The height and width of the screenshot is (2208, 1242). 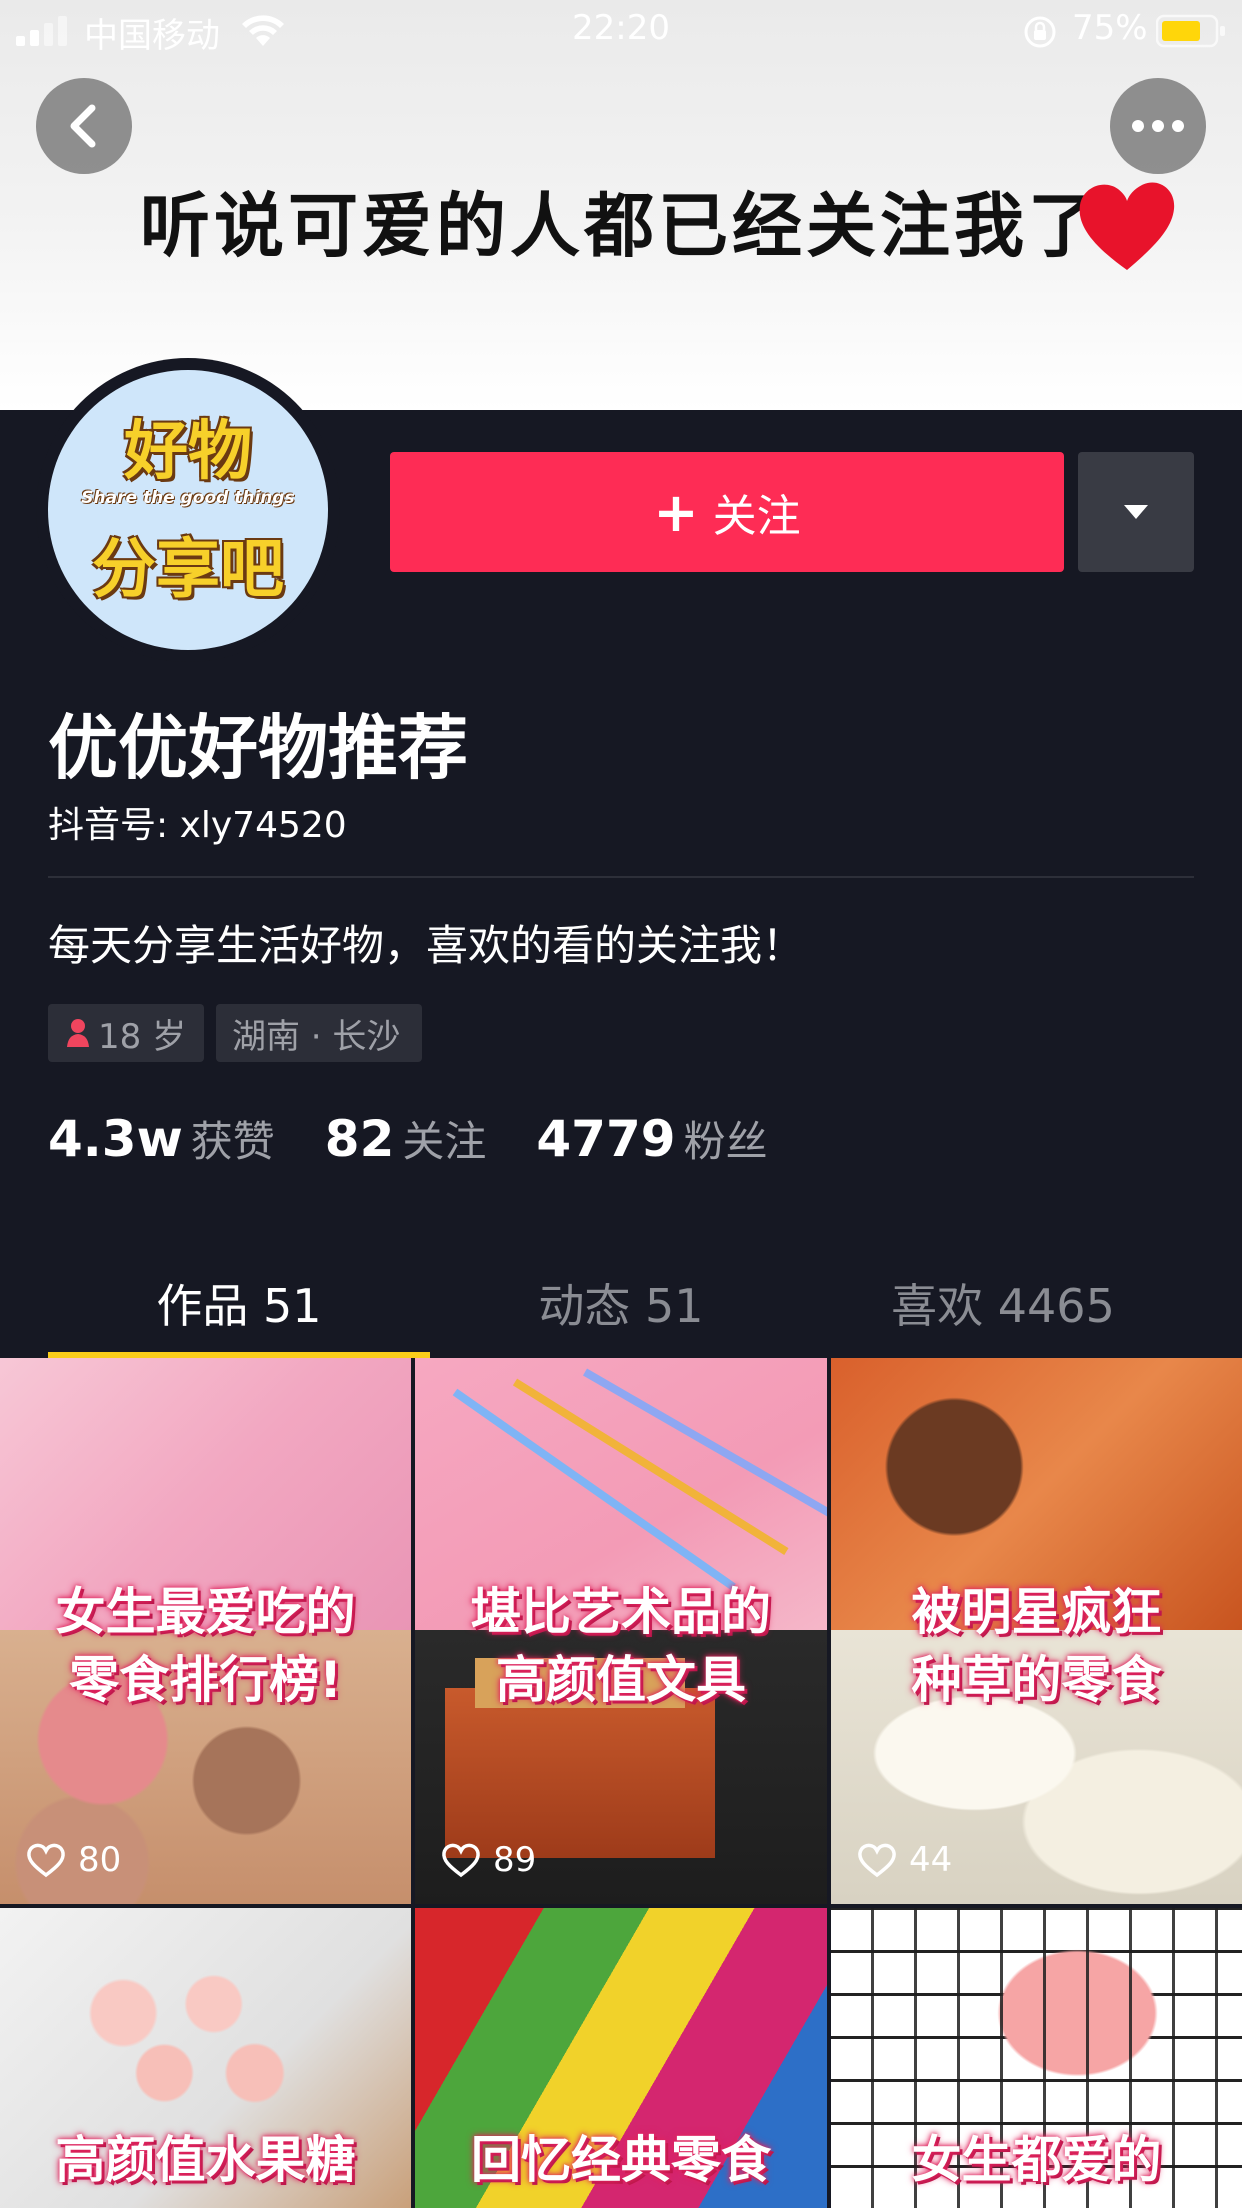 What do you see at coordinates (188, 498) in the screenshot?
I see `avatar-subtitle: Share the good things` at bounding box center [188, 498].